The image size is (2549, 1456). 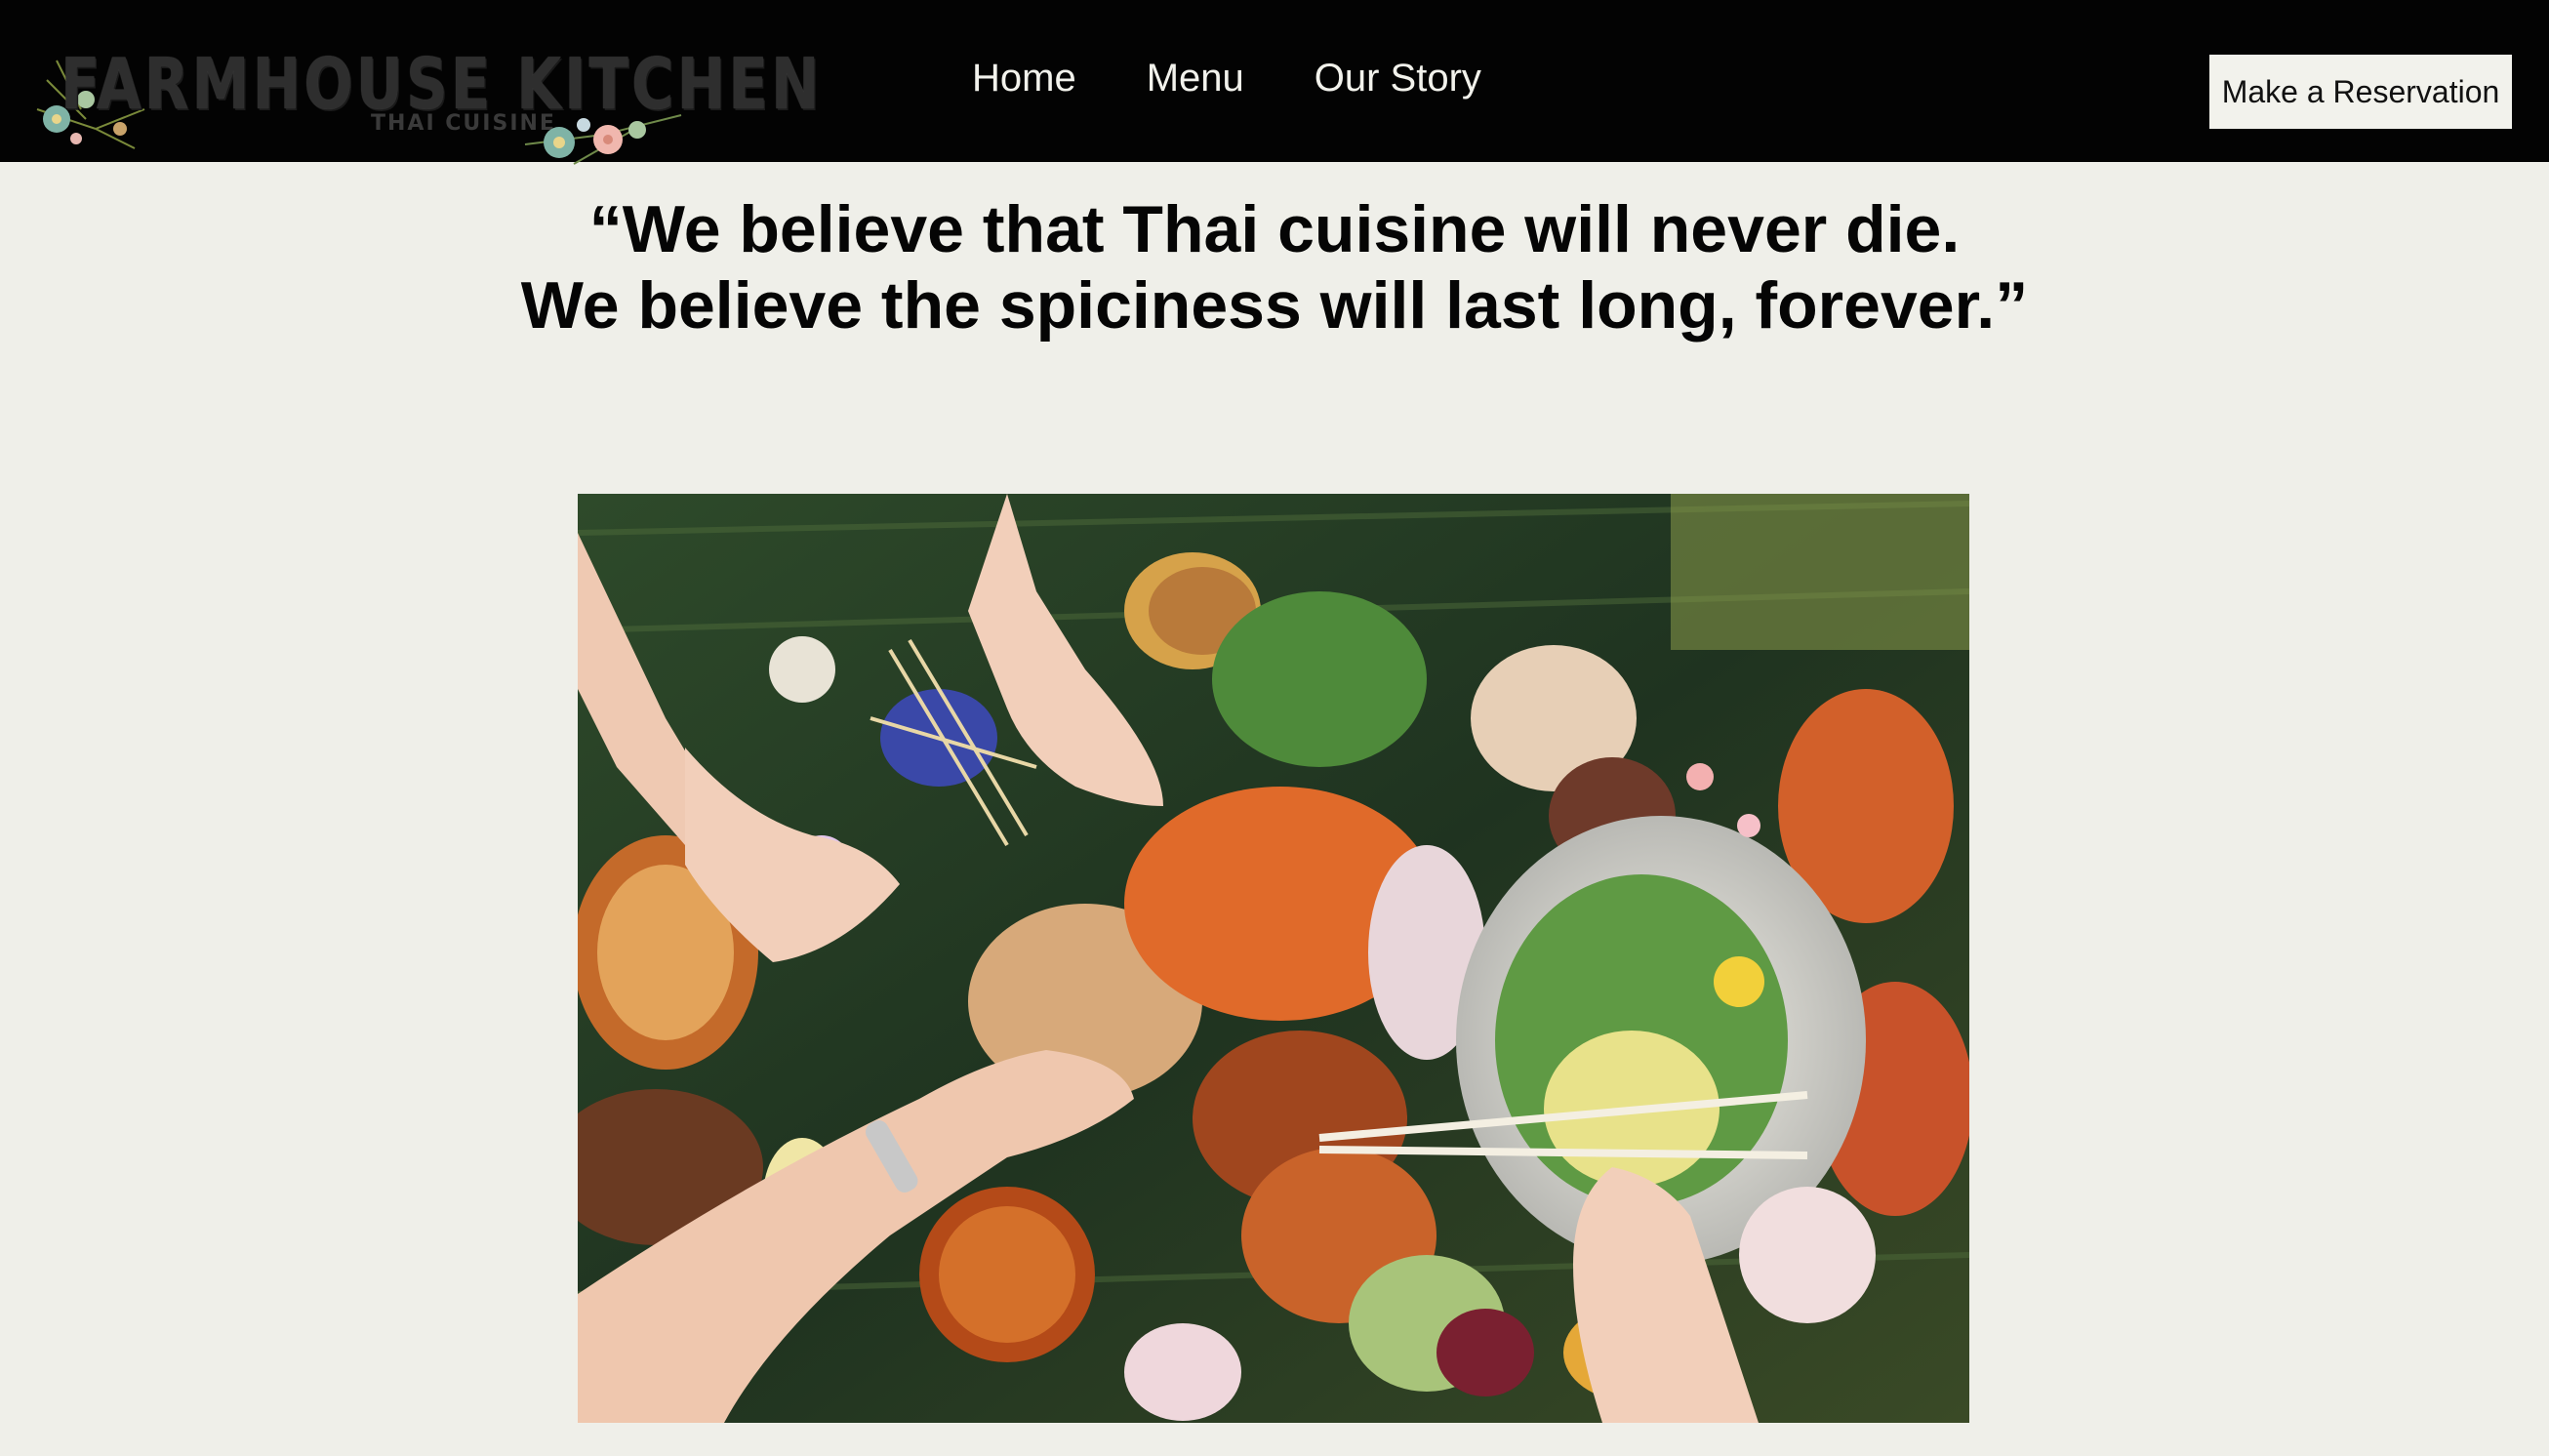 What do you see at coordinates (2360, 92) in the screenshot?
I see `make-reservation-button: Make a Reservation` at bounding box center [2360, 92].